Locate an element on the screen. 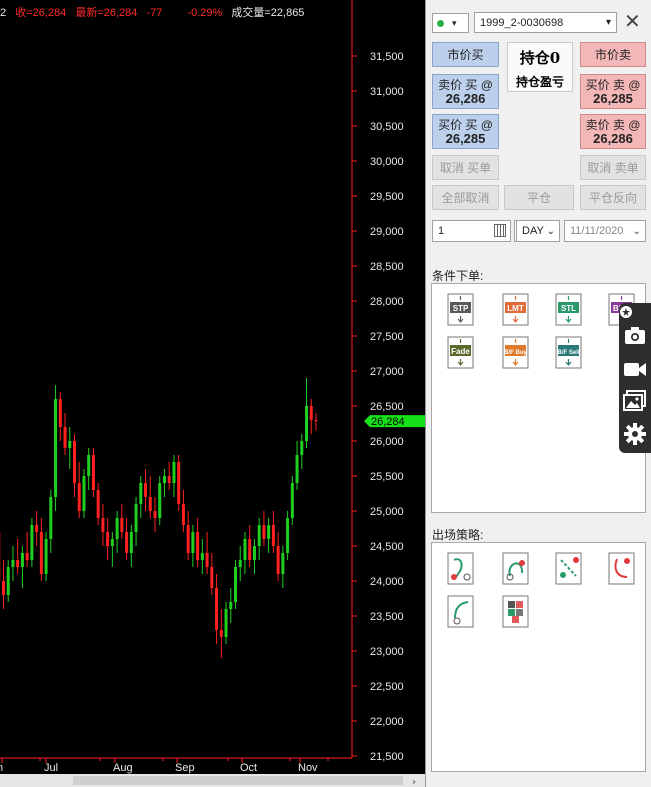 This screenshot has width=651, height=787. market-sell-label: 市价卖 is located at coordinates (612, 54).